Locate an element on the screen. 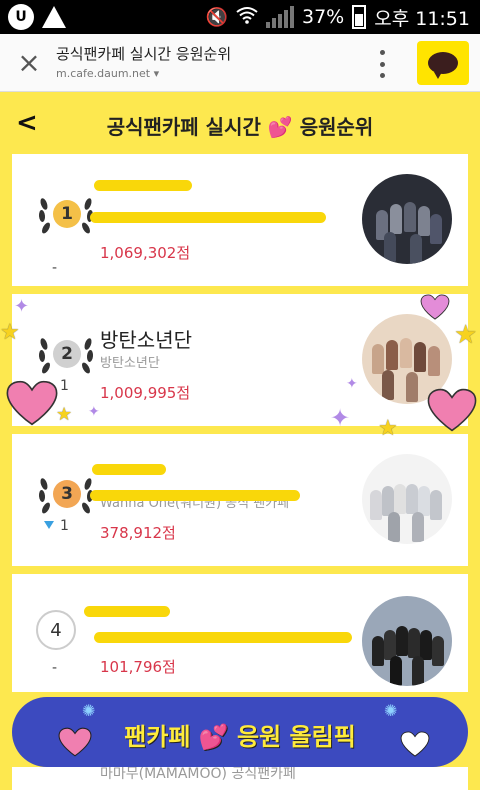  fan-cafe-olympic-banner: ✺ ✺ 팬카페 💕 응원 올림픽 is located at coordinates (240, 732).